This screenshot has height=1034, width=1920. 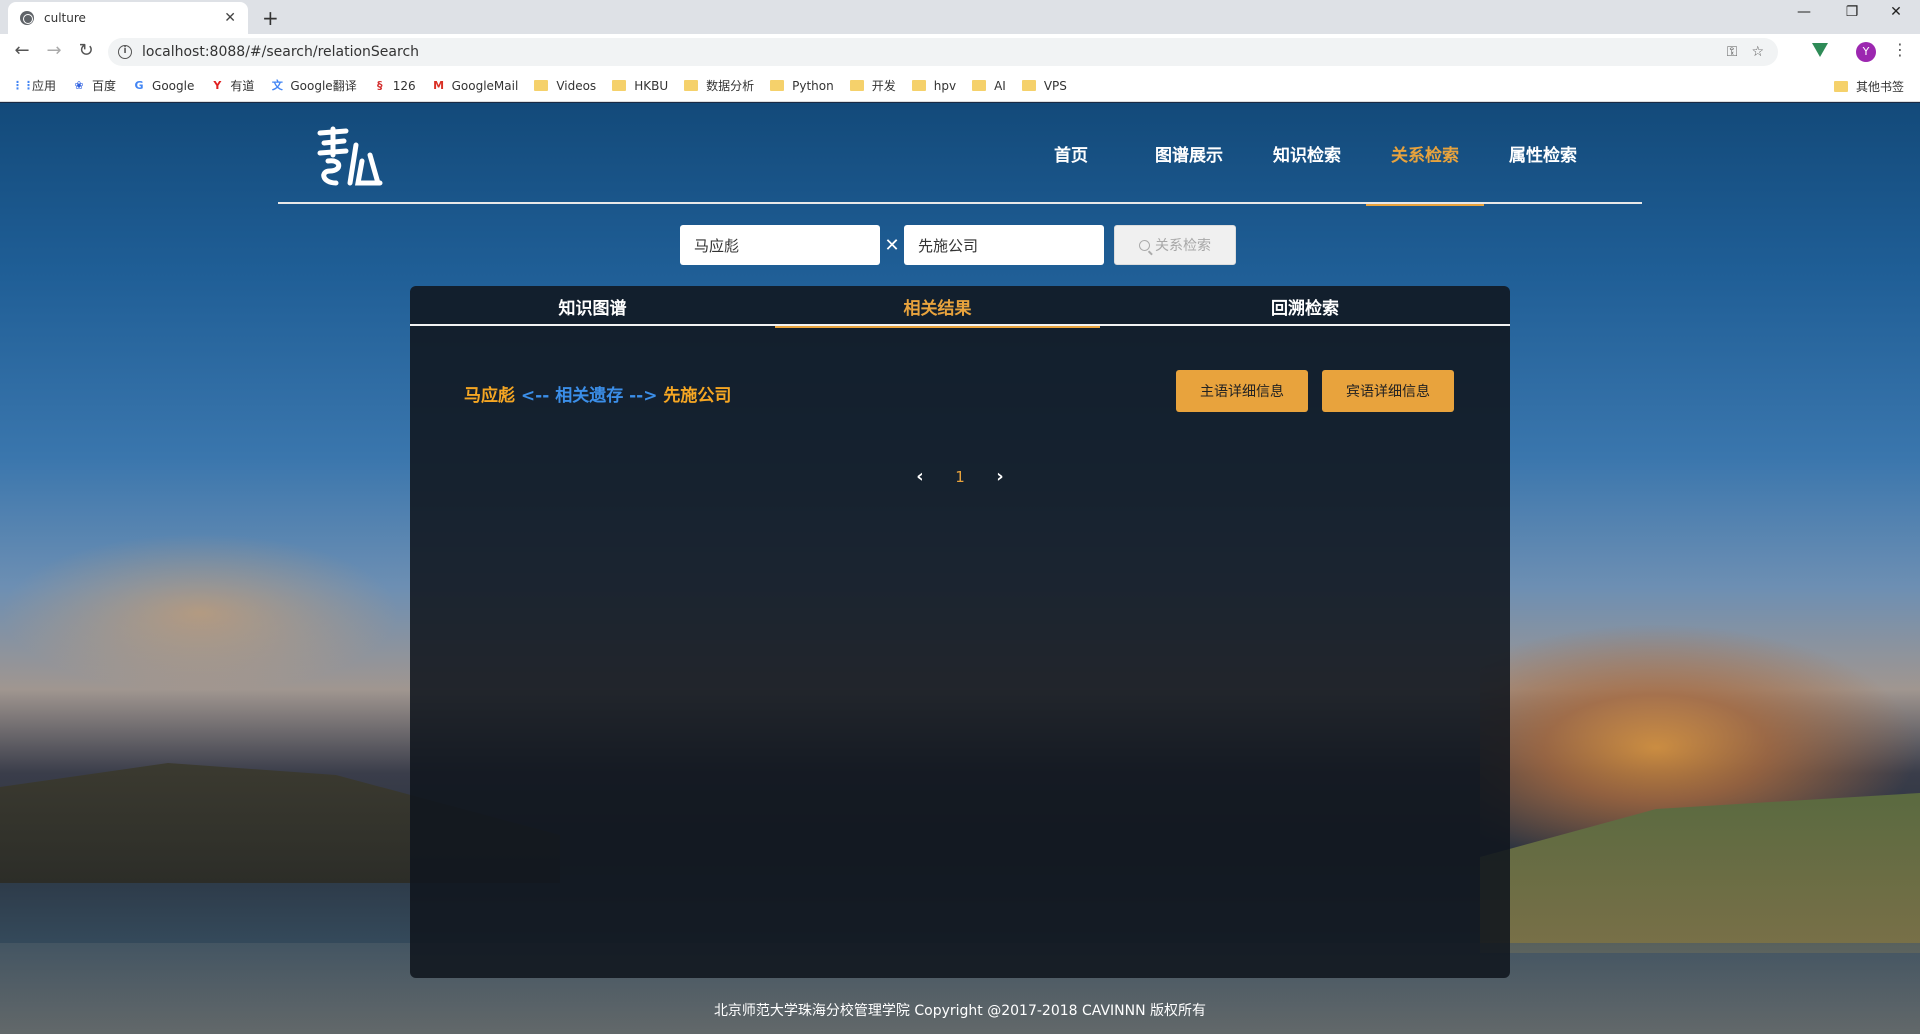 I want to click on back-button: ←, so click(x=22, y=50).